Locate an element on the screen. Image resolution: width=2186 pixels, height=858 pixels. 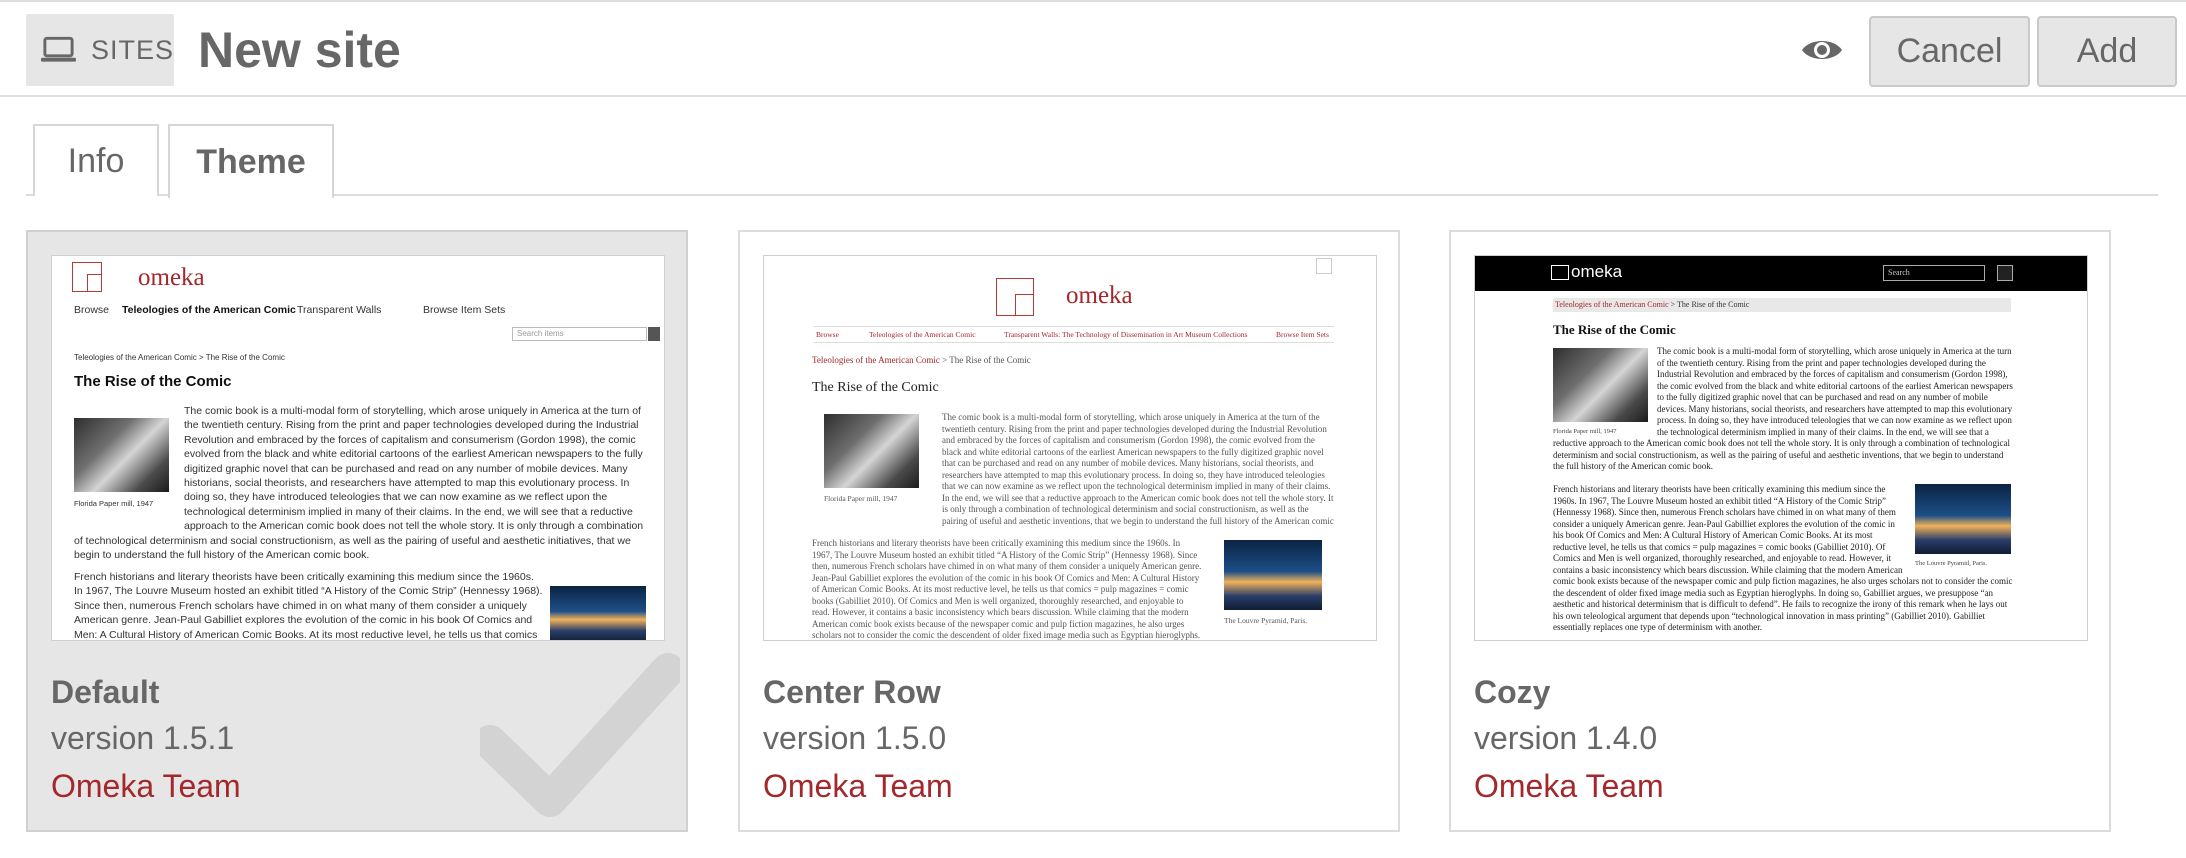
theme-name: Default is located at coordinates (105, 692).